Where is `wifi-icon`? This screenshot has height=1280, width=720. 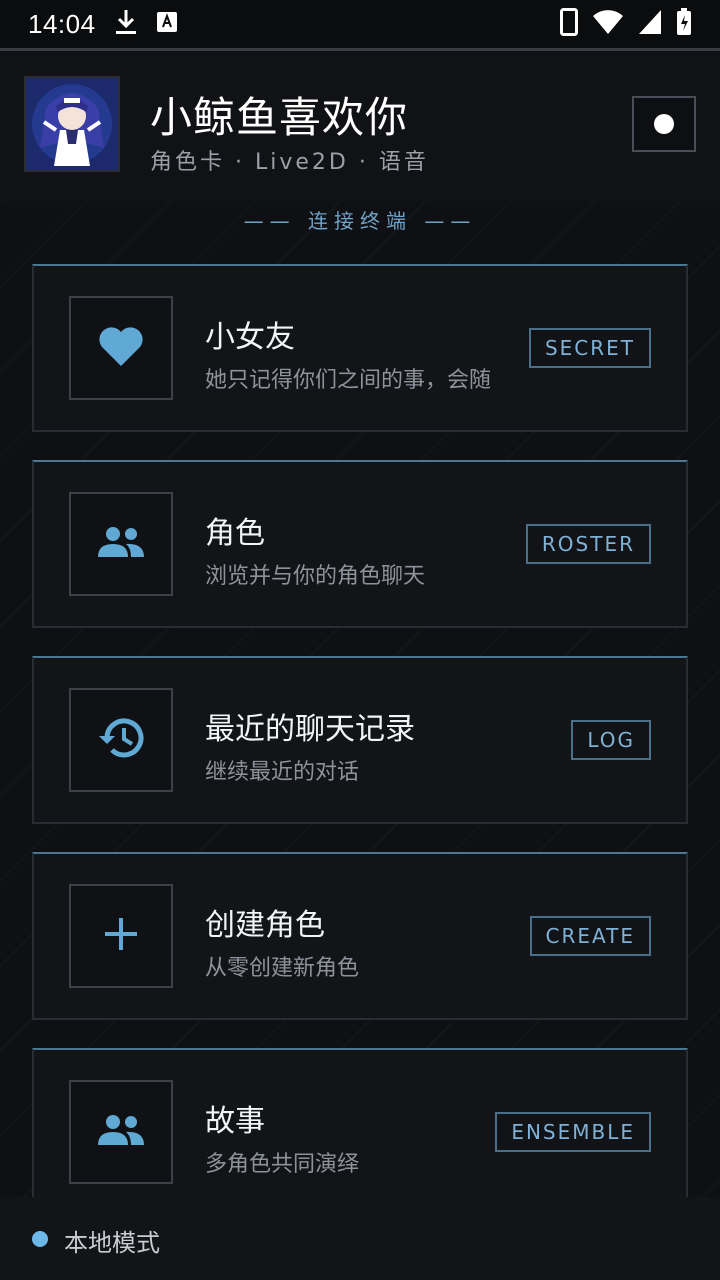 wifi-icon is located at coordinates (608, 24).